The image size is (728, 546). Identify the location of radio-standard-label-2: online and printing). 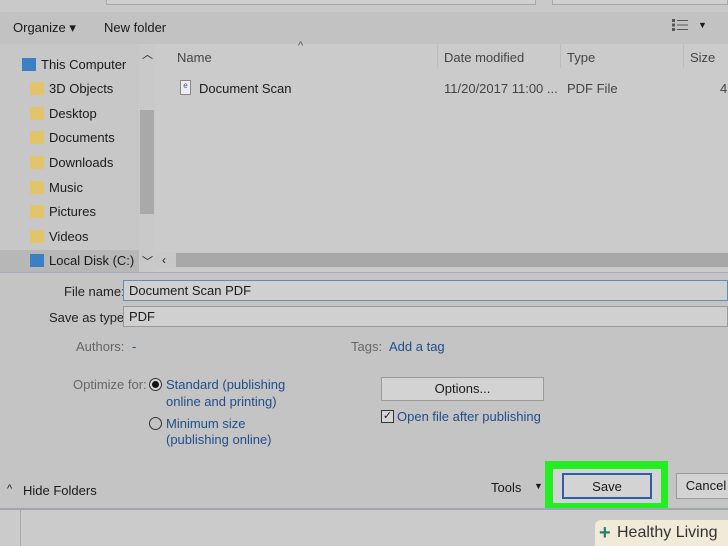
(221, 401).